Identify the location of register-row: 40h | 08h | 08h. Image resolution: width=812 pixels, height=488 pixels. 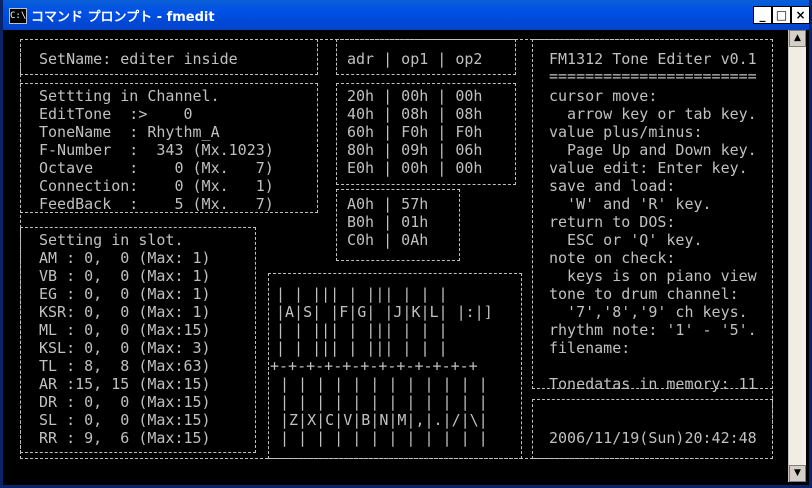
(415, 114).